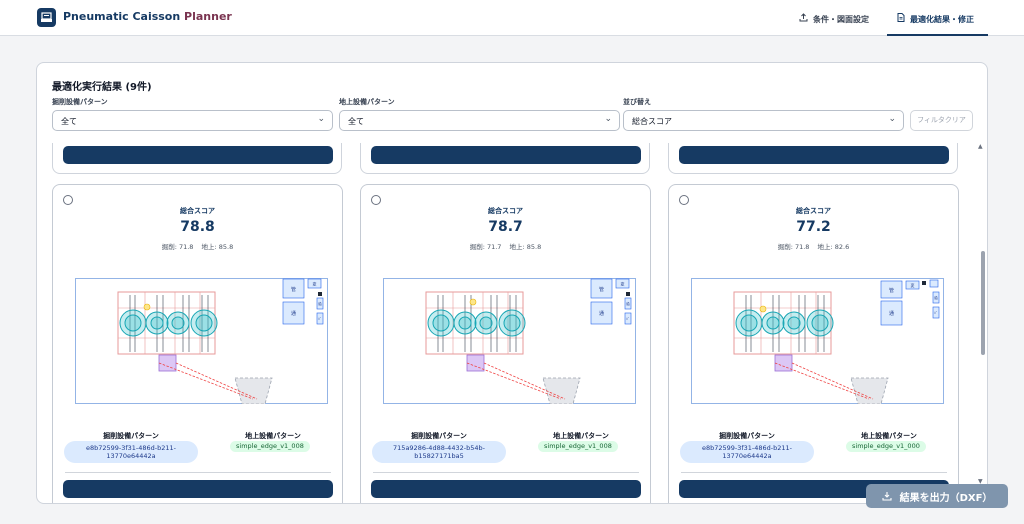  What do you see at coordinates (505, 227) in the screenshot?
I see `score-value: 78.7` at bounding box center [505, 227].